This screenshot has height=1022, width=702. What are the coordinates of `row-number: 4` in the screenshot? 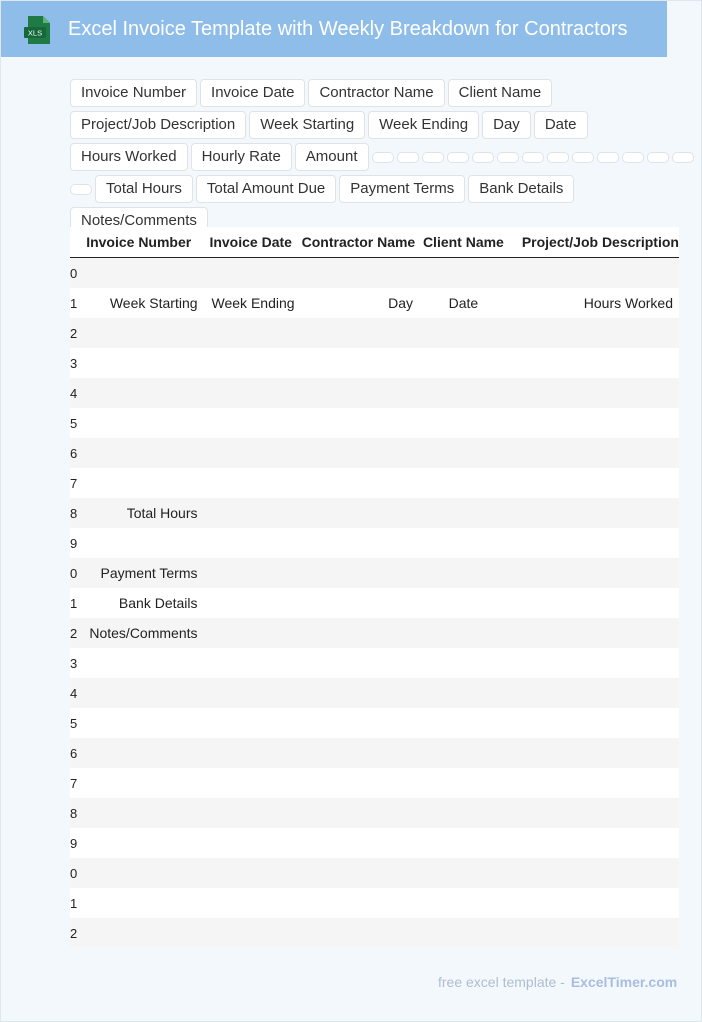 It's located at (75, 393).